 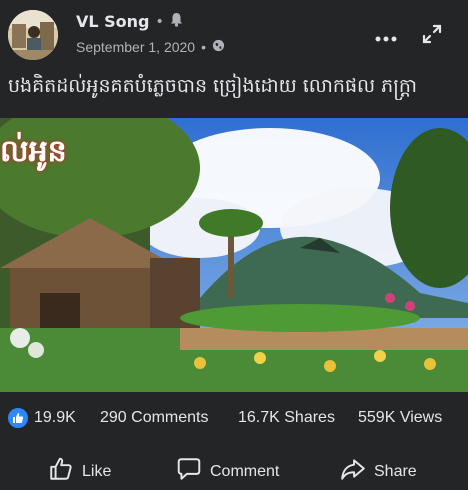 I want to click on video-overlay-text: ល់អូន, so click(x=33, y=151).